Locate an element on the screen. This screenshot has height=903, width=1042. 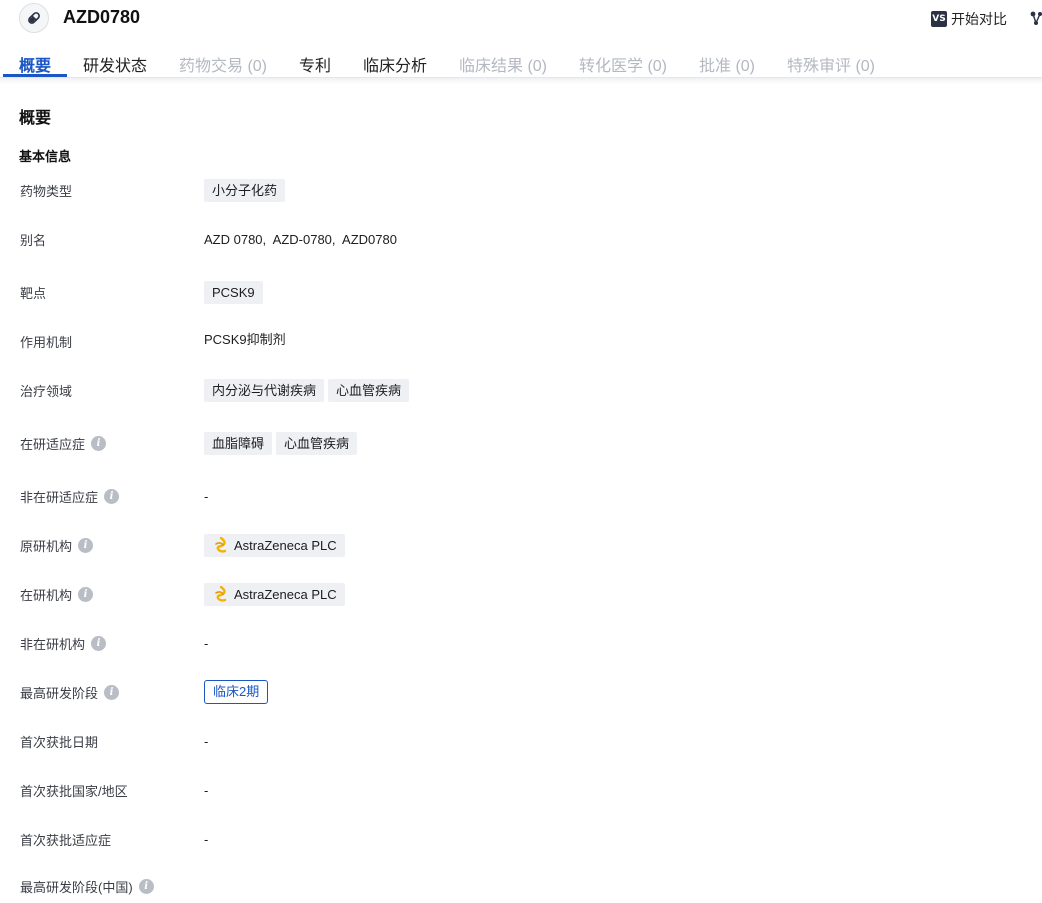
field-row-highest-phase-china: 最高研发阶段(中国) i is located at coordinates (521, 888).